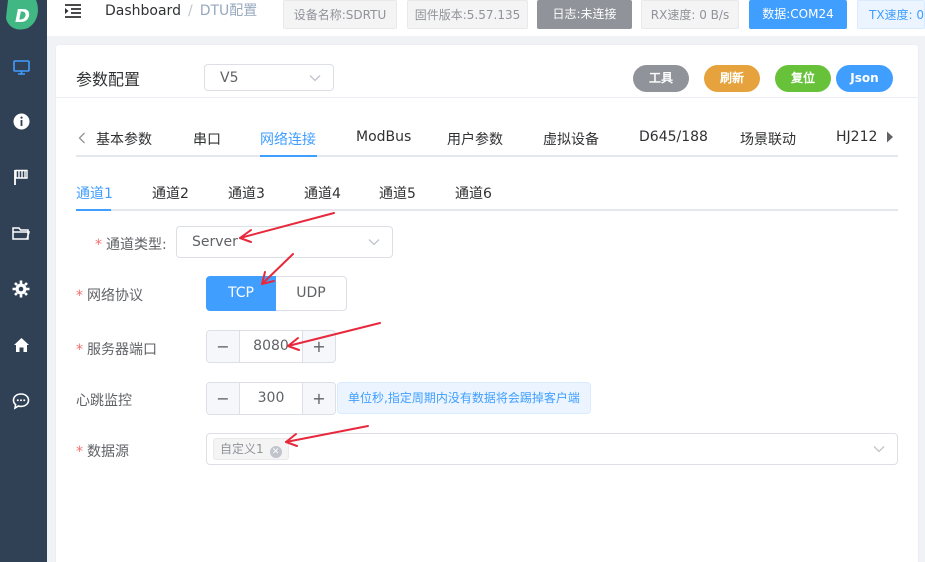  What do you see at coordinates (768, 139) in the screenshot?
I see `tab-scene-linkage: 场景联动` at bounding box center [768, 139].